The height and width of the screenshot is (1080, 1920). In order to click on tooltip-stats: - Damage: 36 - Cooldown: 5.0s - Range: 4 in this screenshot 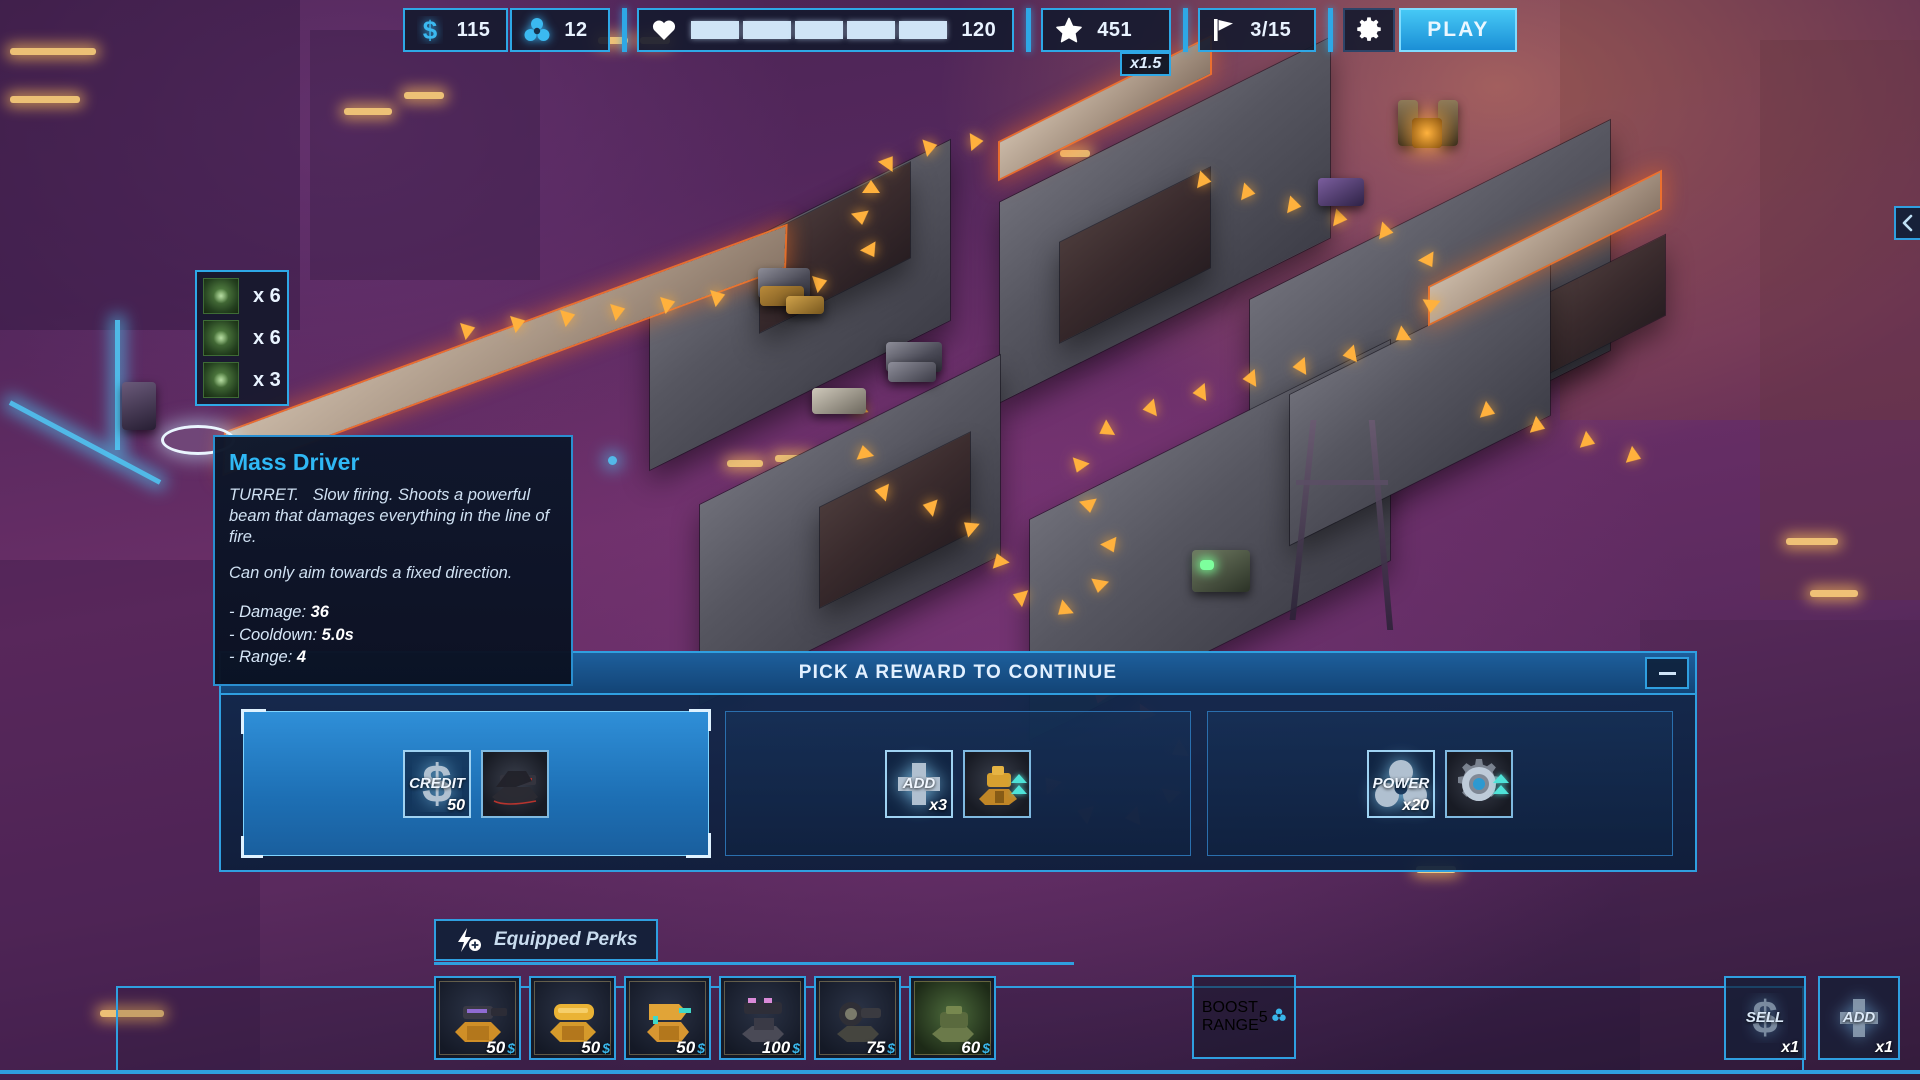, I will do `click(393, 634)`.